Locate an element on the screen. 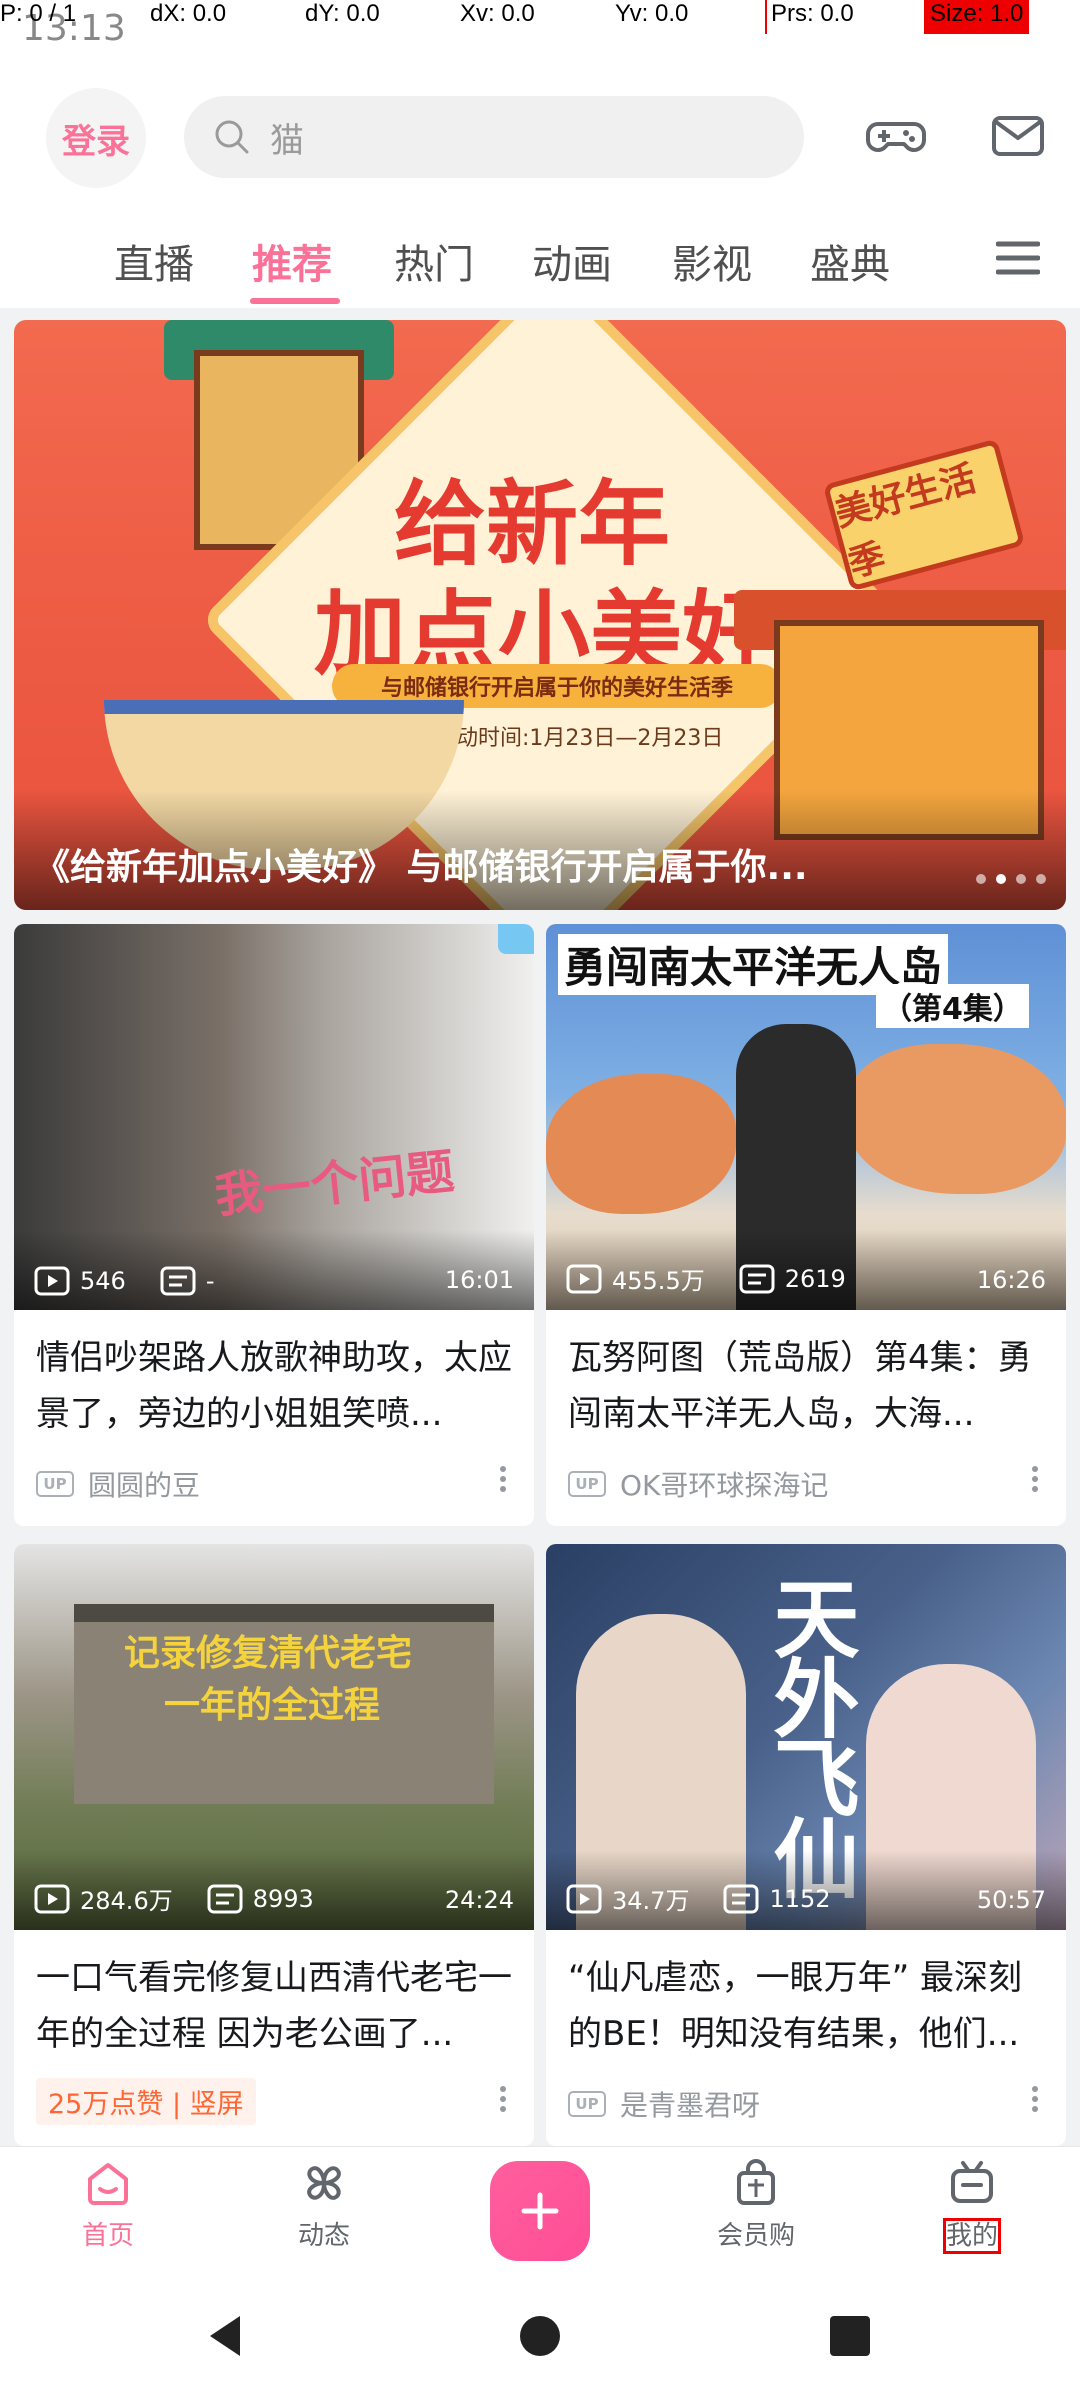 Image resolution: width=1080 pixels, height=2400 pixels. video-author: UP 是青墨君呀 is located at coordinates (664, 2104).